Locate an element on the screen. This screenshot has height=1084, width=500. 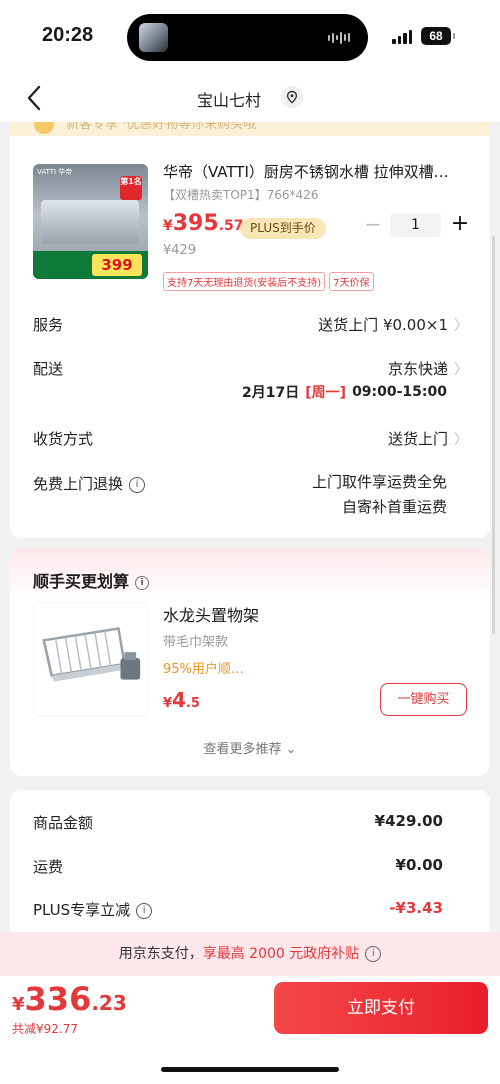
audio-wave-icon is located at coordinates (341, 37).